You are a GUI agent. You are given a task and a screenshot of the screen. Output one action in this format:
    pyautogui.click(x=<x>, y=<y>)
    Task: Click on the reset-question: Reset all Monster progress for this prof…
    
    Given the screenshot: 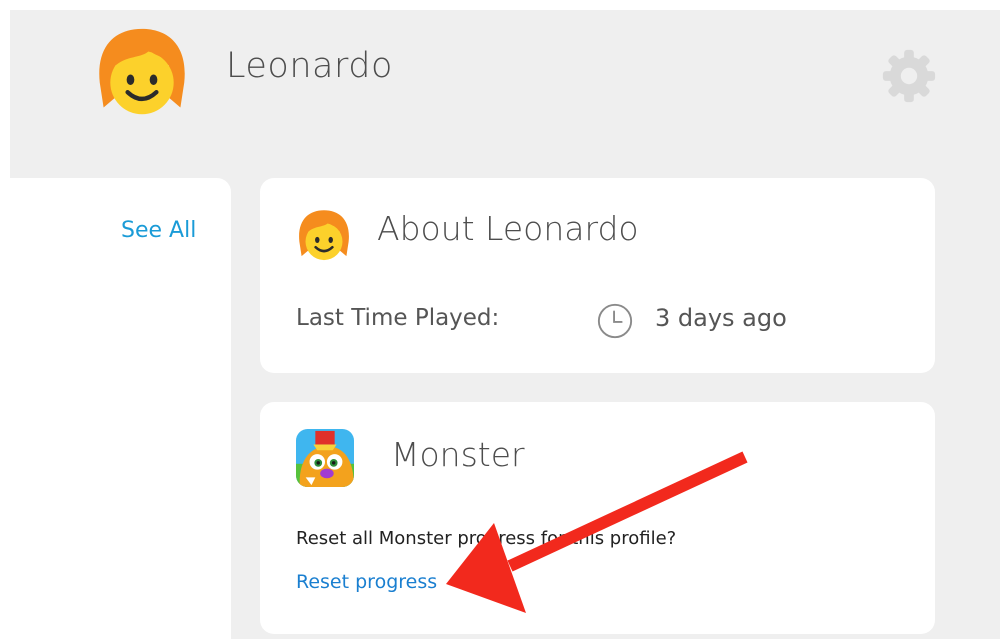 What is the action you would take?
    pyautogui.click(x=486, y=538)
    